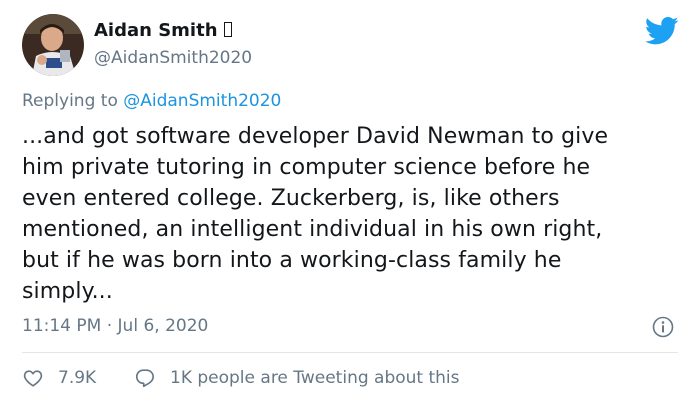 This screenshot has width=700, height=406. I want to click on avatar, so click(53, 45).